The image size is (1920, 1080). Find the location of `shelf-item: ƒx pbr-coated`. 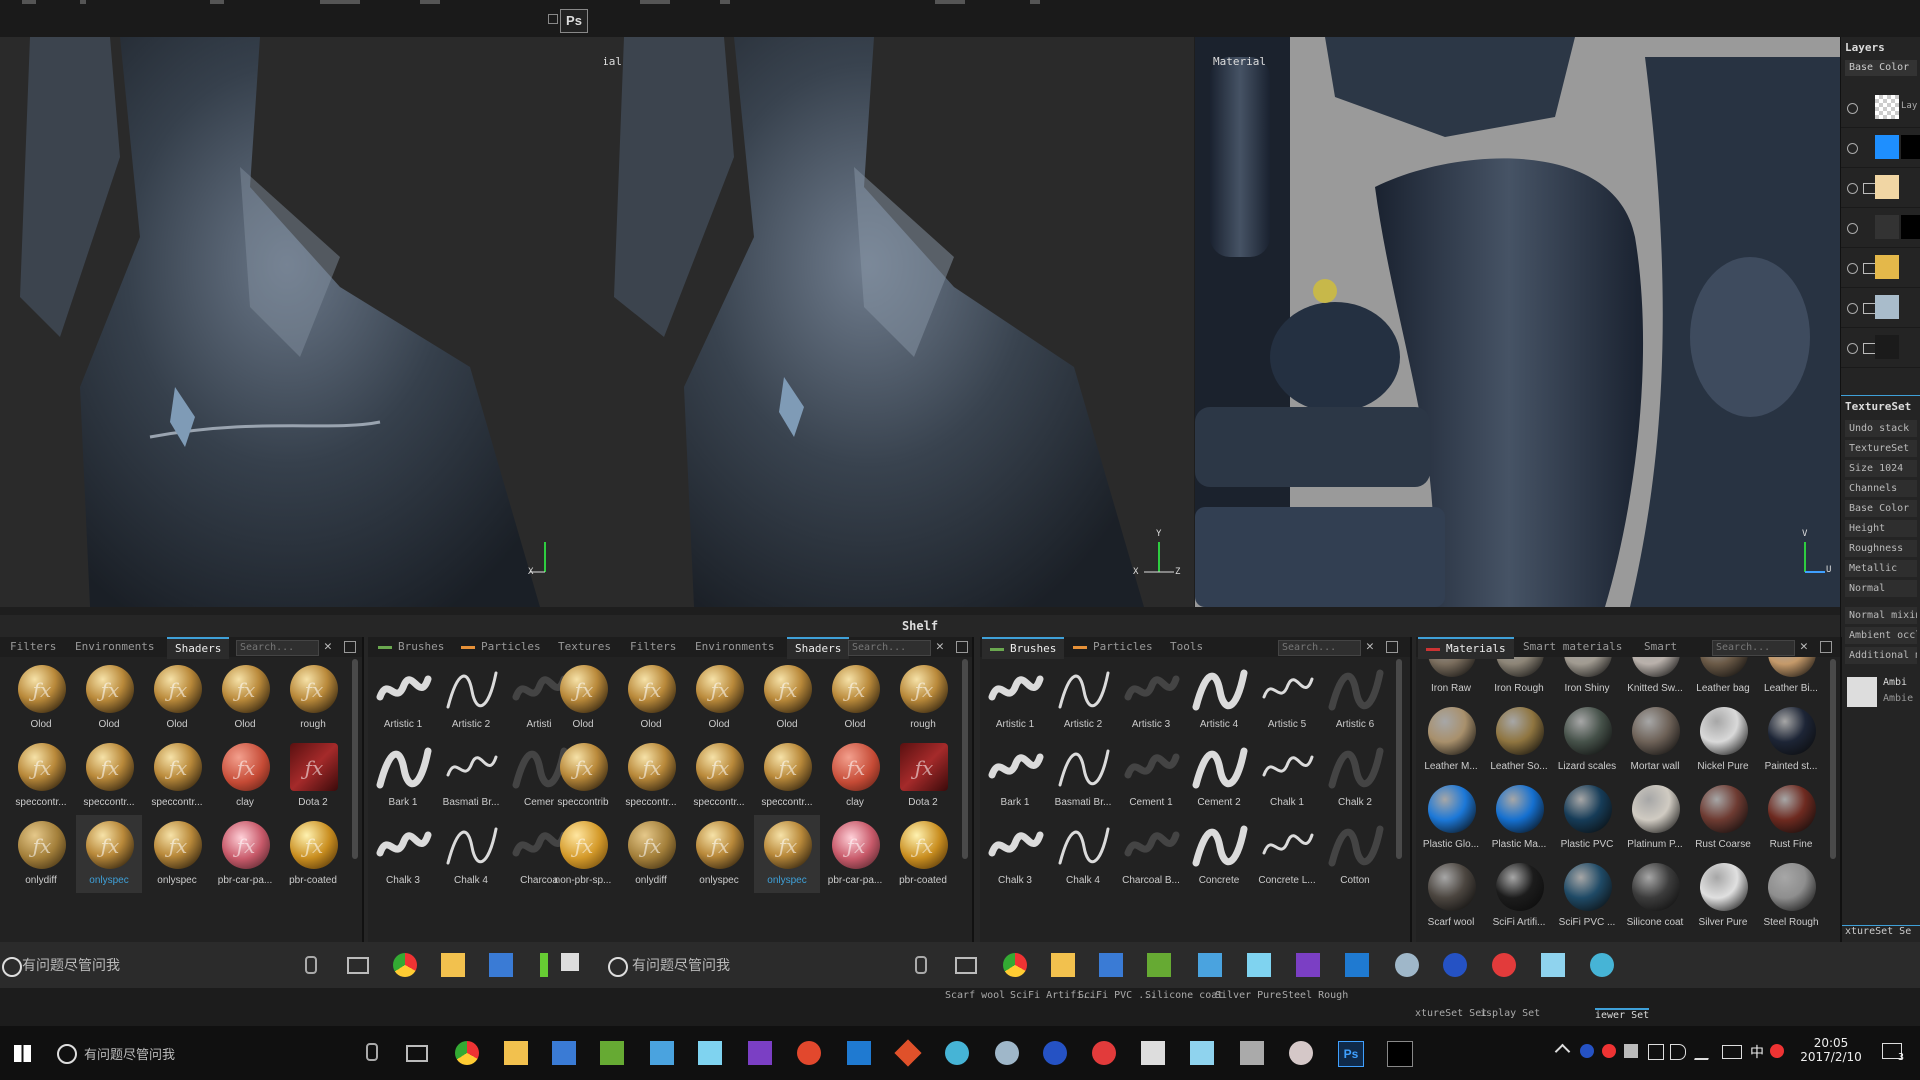

shelf-item: ƒx pbr-coated is located at coordinates (923, 854).